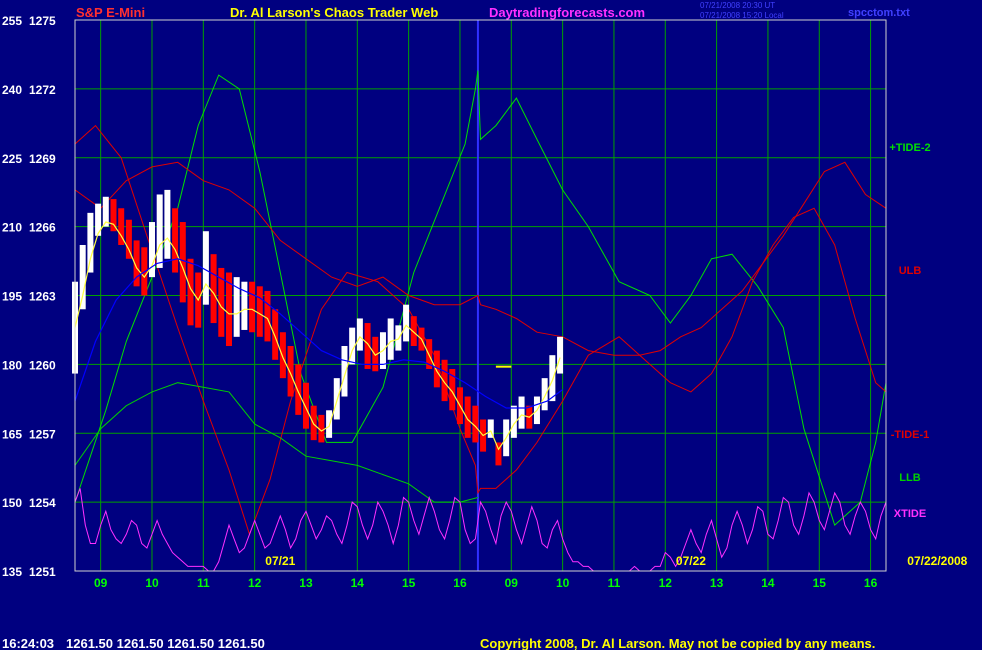 Image resolution: width=982 pixels, height=650 pixels. Describe the element at coordinates (879, 13) in the screenshot. I see `data-file-name: spcctom.txt` at that location.